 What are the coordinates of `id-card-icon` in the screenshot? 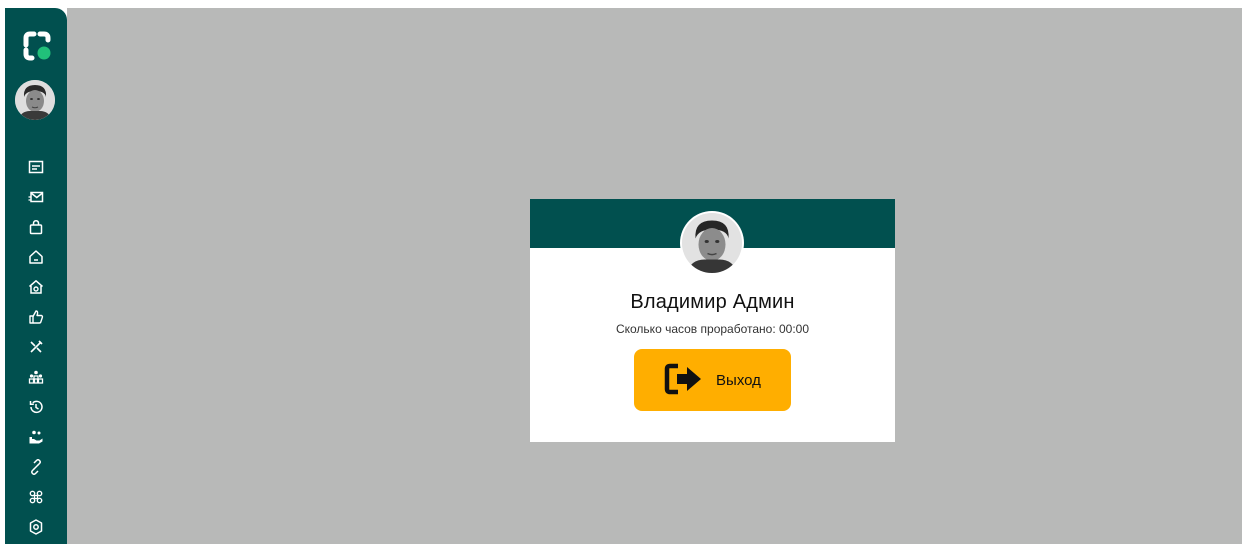 It's located at (36, 167).